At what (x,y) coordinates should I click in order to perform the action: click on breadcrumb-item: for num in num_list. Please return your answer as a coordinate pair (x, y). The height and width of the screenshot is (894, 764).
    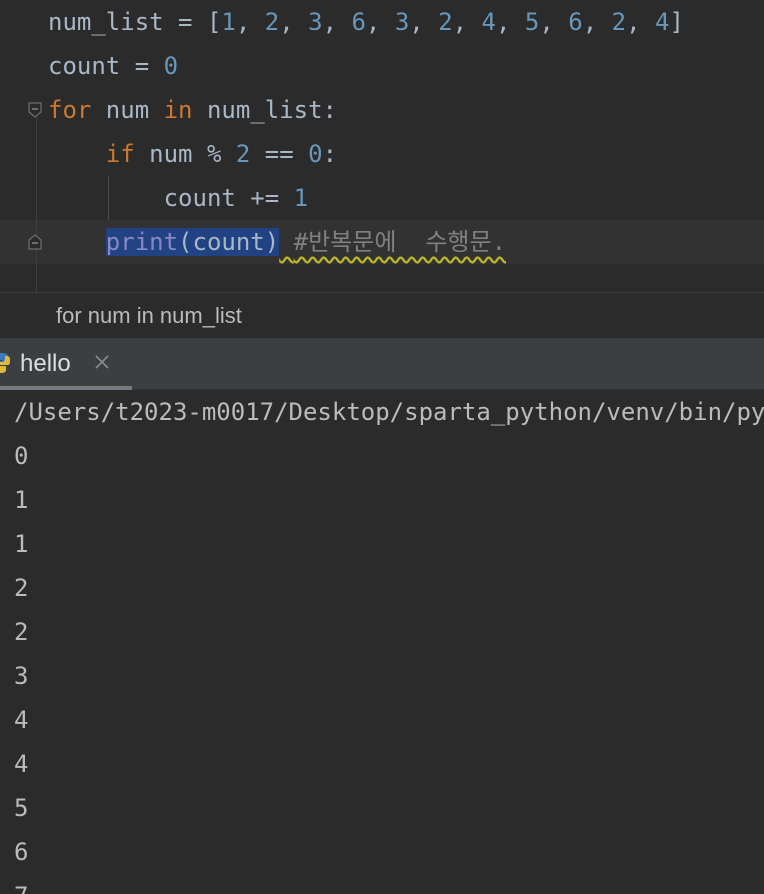
    Looking at the image, I should click on (149, 316).